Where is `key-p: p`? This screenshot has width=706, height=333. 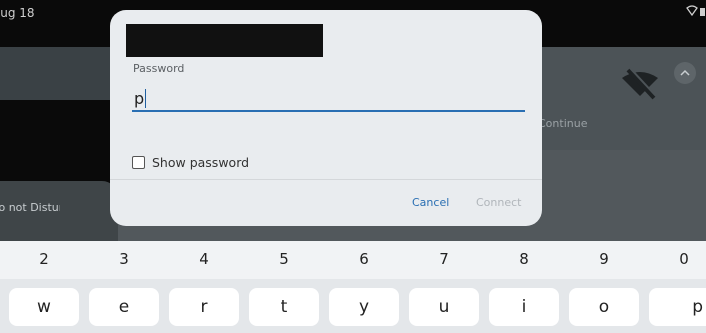 key-p: p is located at coordinates (677, 307).